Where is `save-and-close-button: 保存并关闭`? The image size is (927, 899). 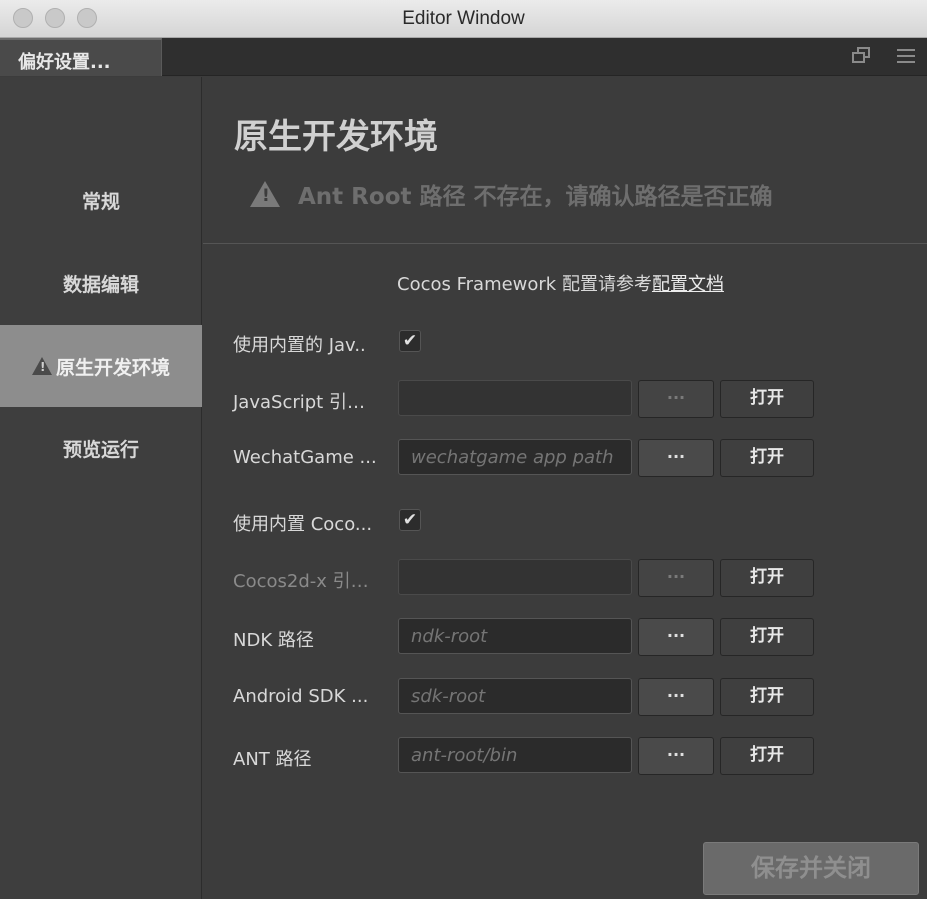
save-and-close-button: 保存并关闭 is located at coordinates (811, 868).